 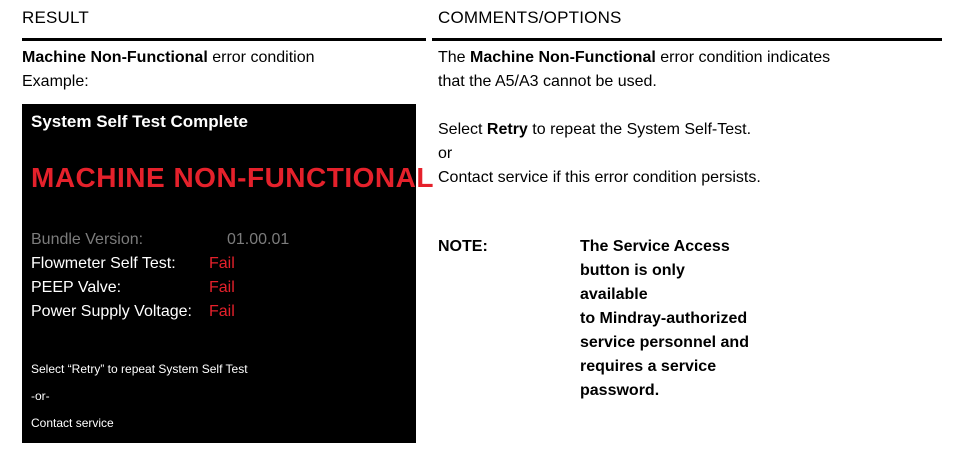 I want to click on screen-message-contact: Contact service, so click(x=72, y=423).